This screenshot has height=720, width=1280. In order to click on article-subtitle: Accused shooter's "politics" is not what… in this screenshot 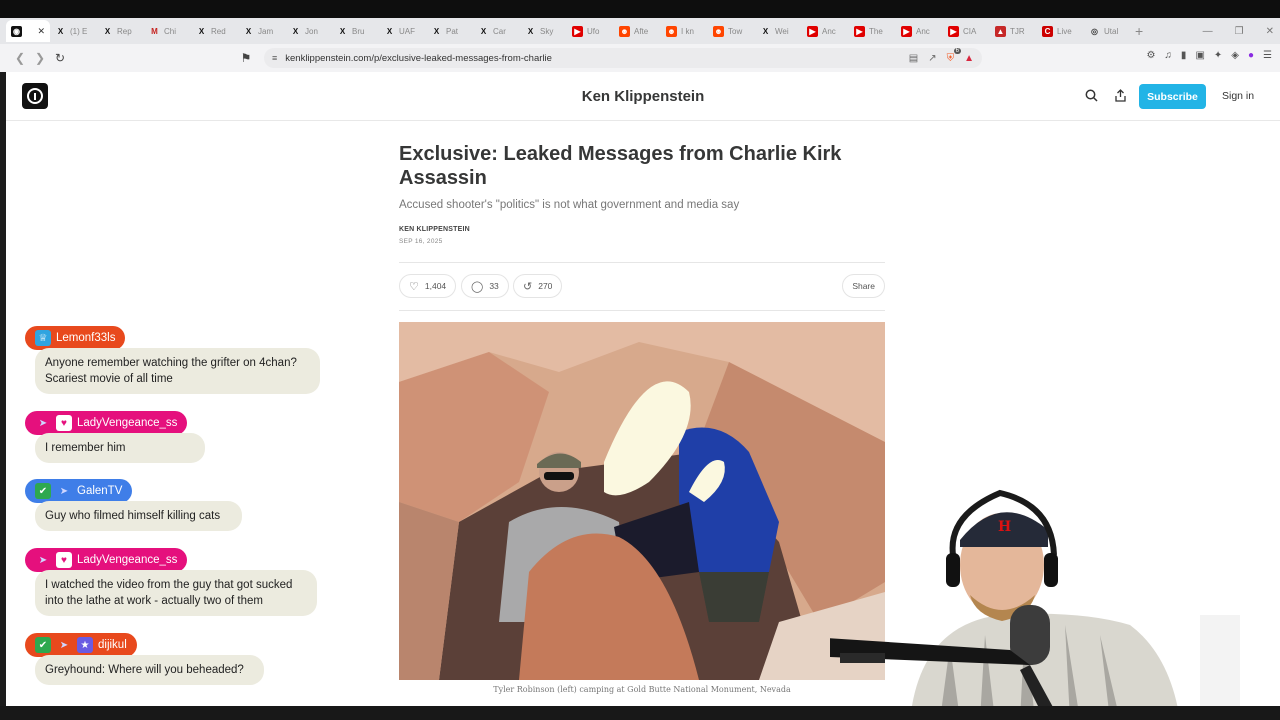, I will do `click(569, 205)`.